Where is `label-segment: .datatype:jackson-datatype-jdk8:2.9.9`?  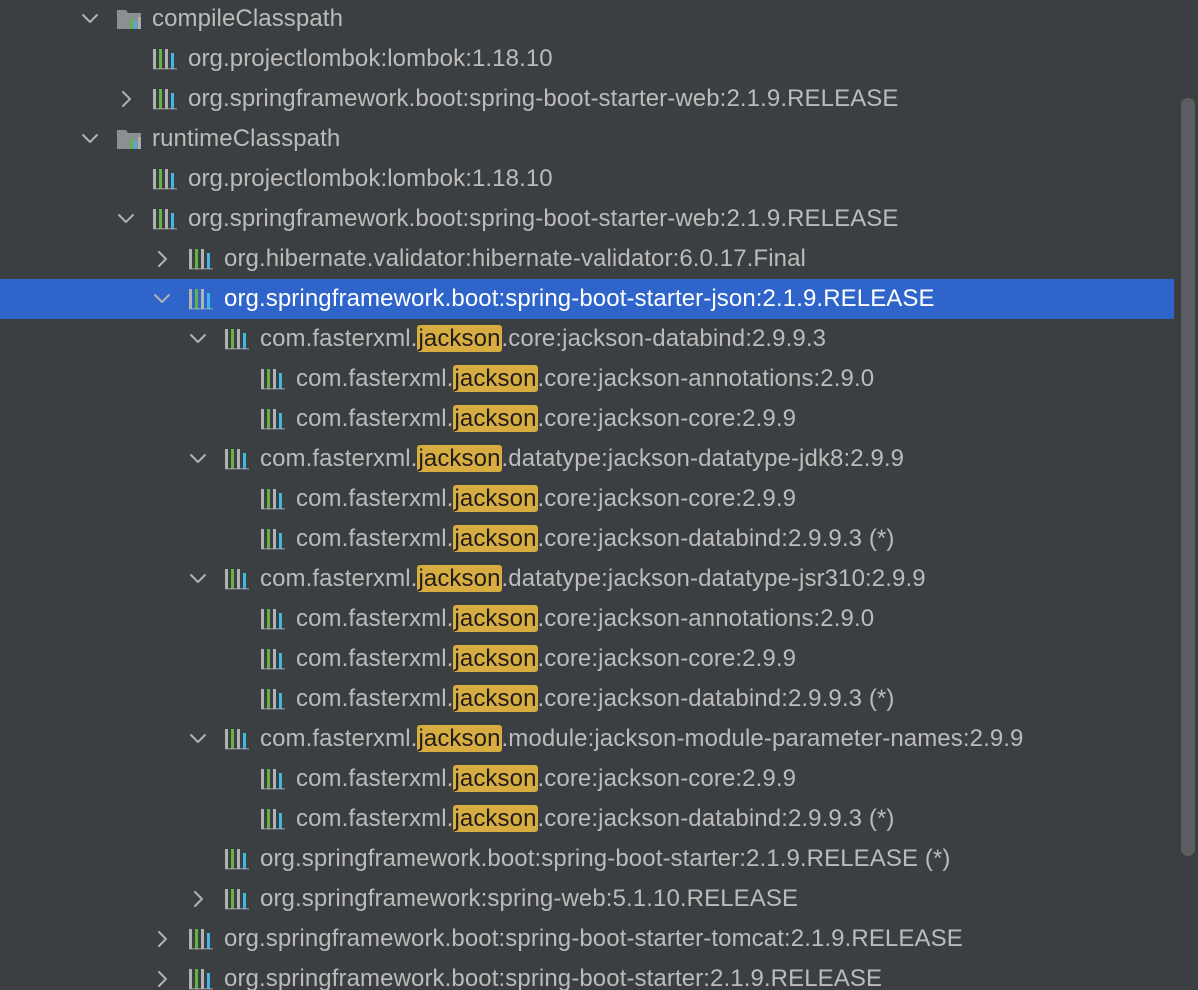
label-segment: .datatype:jackson-datatype-jdk8:2.9.9 is located at coordinates (703, 458).